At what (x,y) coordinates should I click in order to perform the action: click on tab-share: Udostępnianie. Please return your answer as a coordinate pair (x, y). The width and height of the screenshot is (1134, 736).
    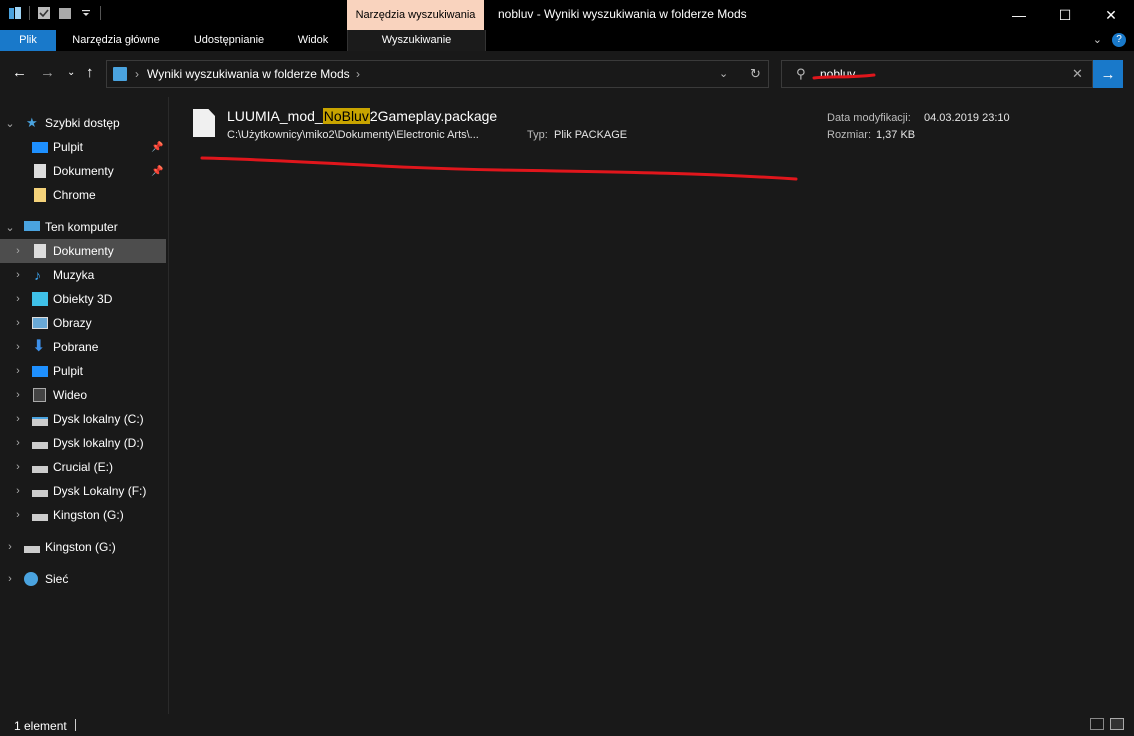
    Looking at the image, I should click on (229, 40).